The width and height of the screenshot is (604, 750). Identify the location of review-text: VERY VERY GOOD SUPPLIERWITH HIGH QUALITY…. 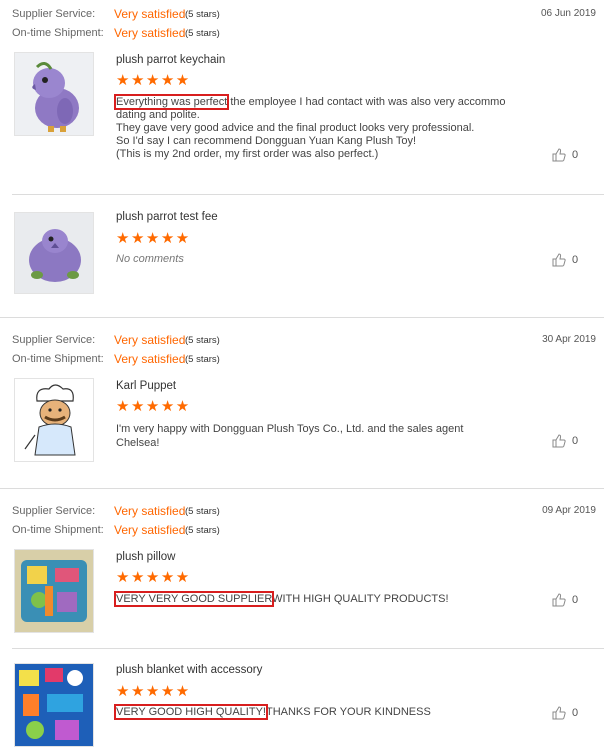
(281, 599).